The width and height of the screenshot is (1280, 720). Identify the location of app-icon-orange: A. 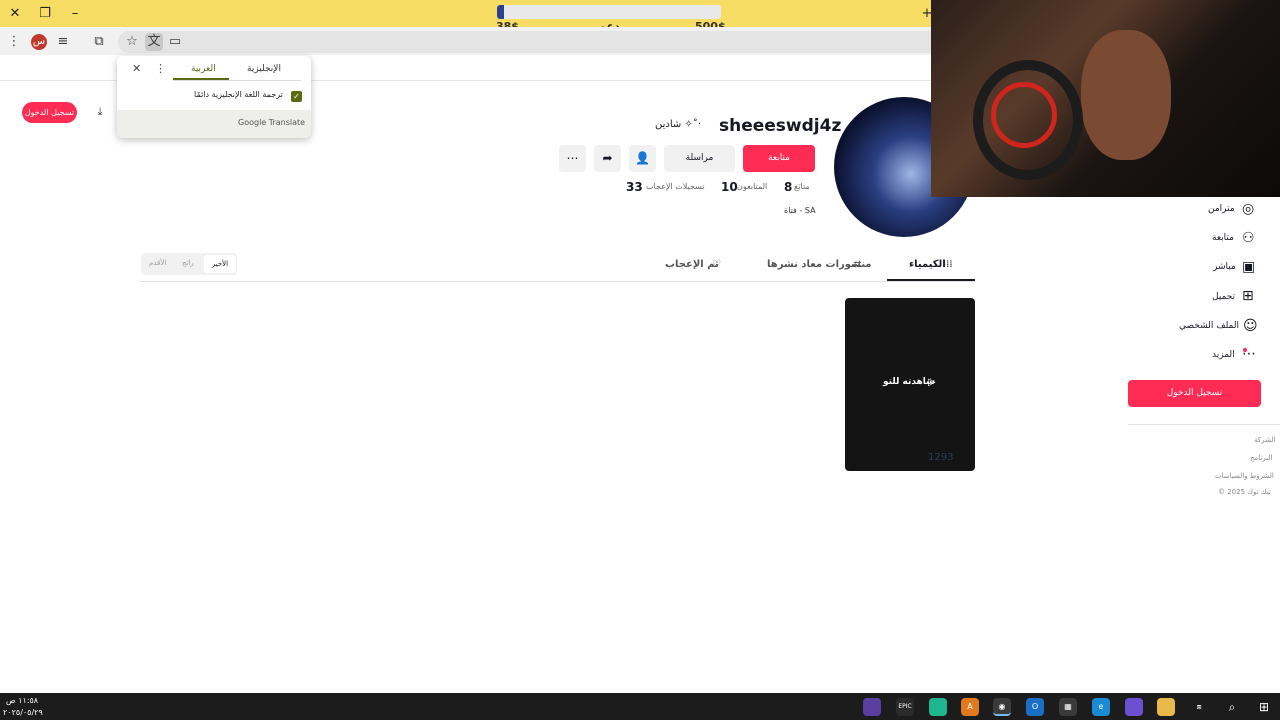
(970, 707).